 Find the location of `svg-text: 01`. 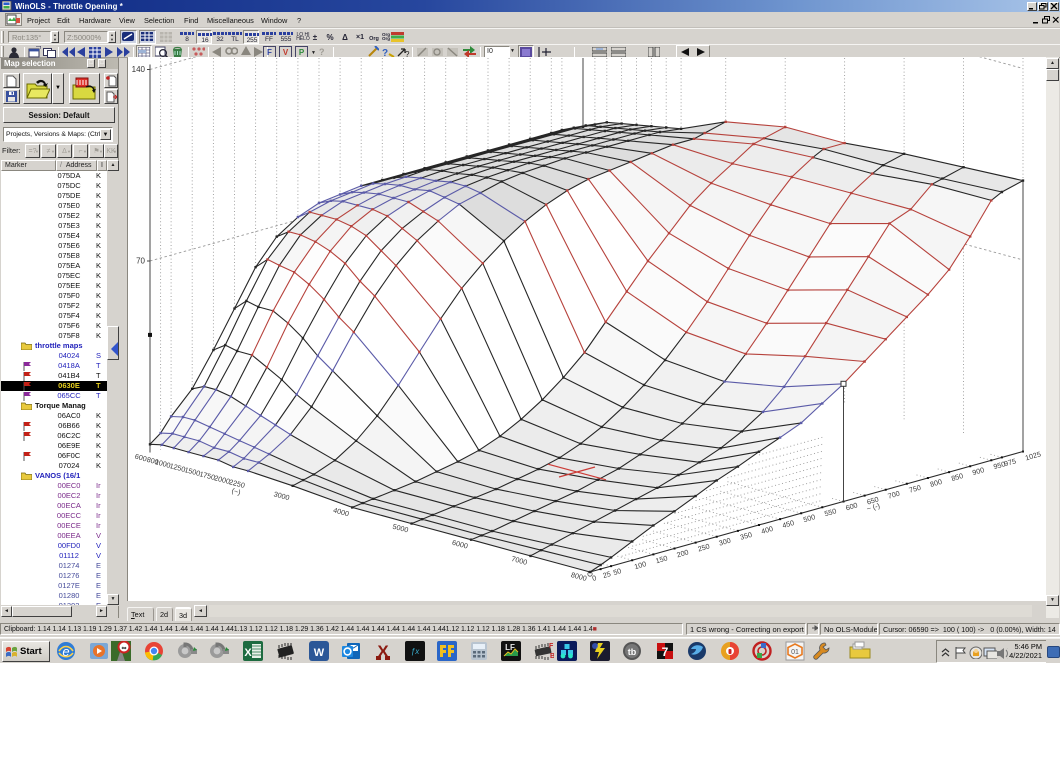

svg-text: 01 is located at coordinates (795, 652).